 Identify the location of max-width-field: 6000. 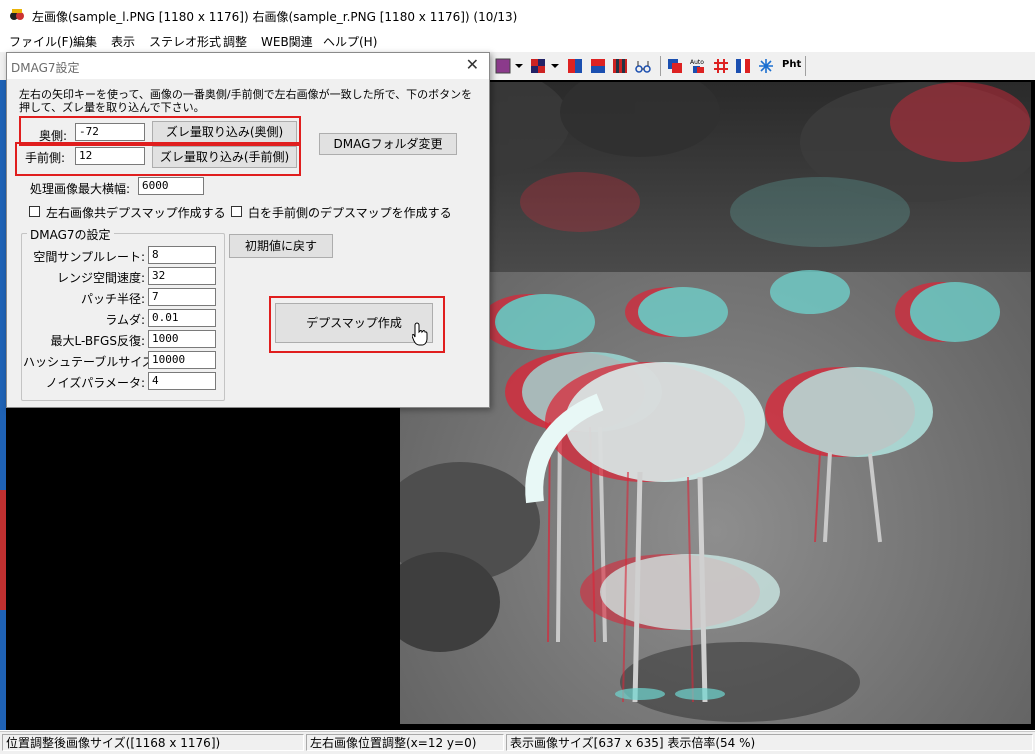
(171, 186).